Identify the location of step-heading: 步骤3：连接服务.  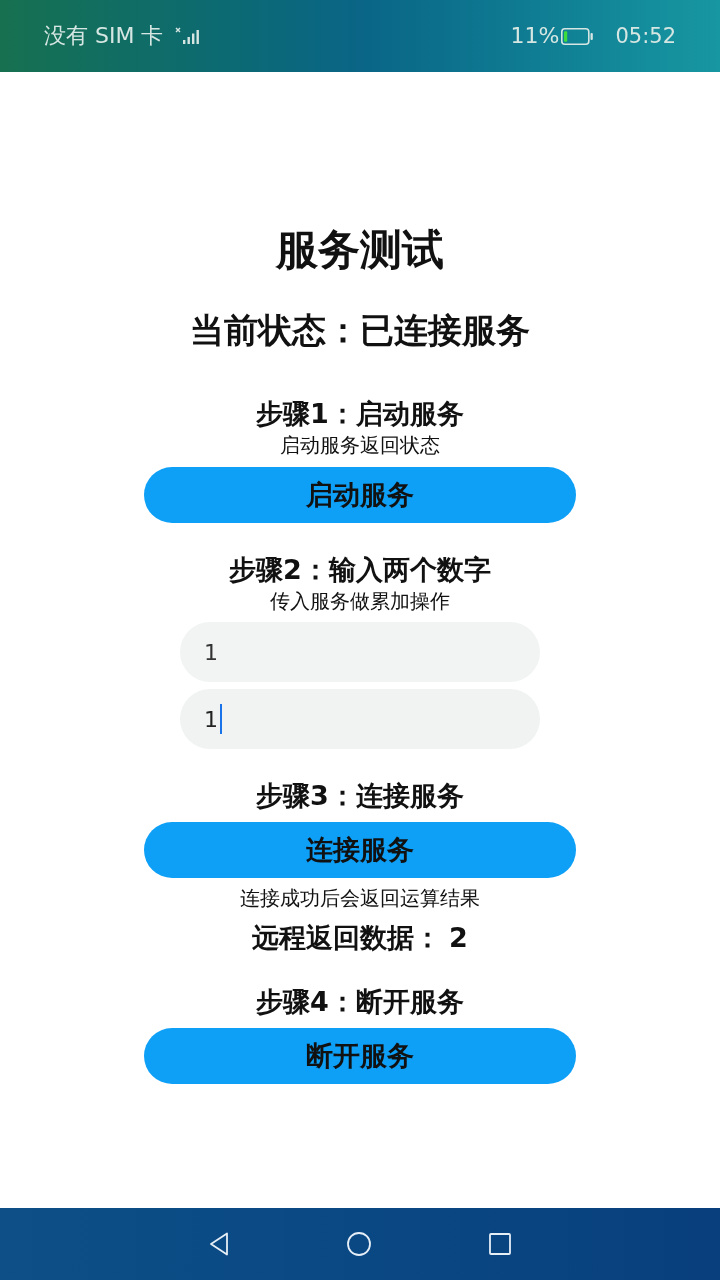
(360, 796).